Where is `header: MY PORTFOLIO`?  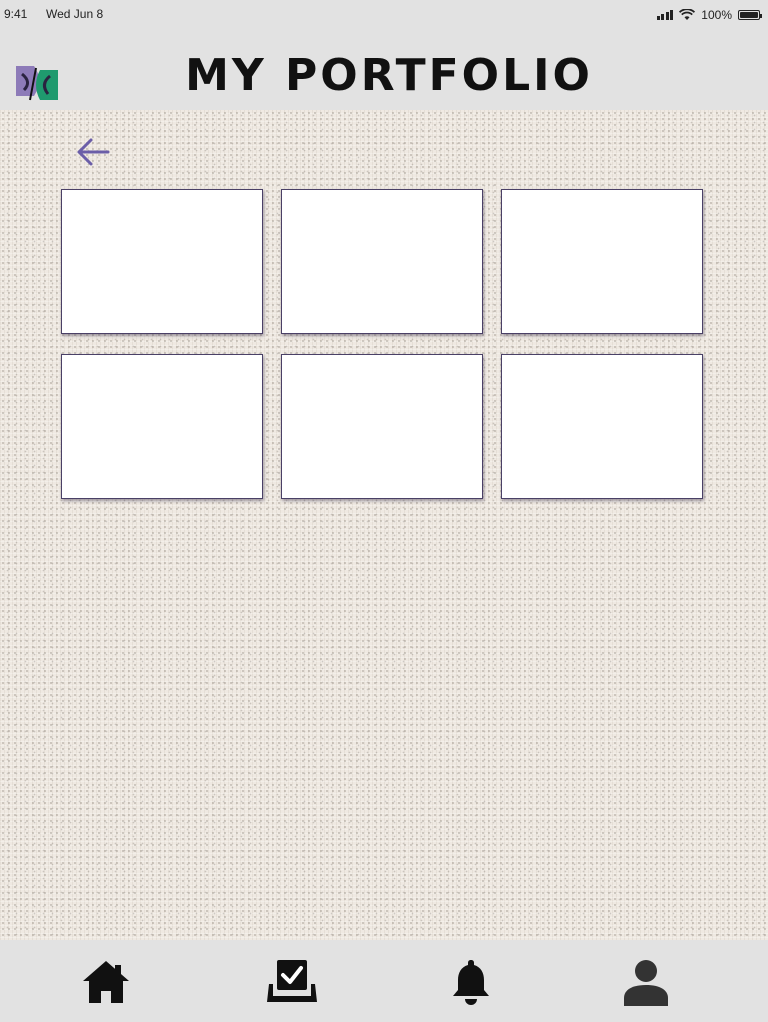 header: MY PORTFOLIO is located at coordinates (384, 70).